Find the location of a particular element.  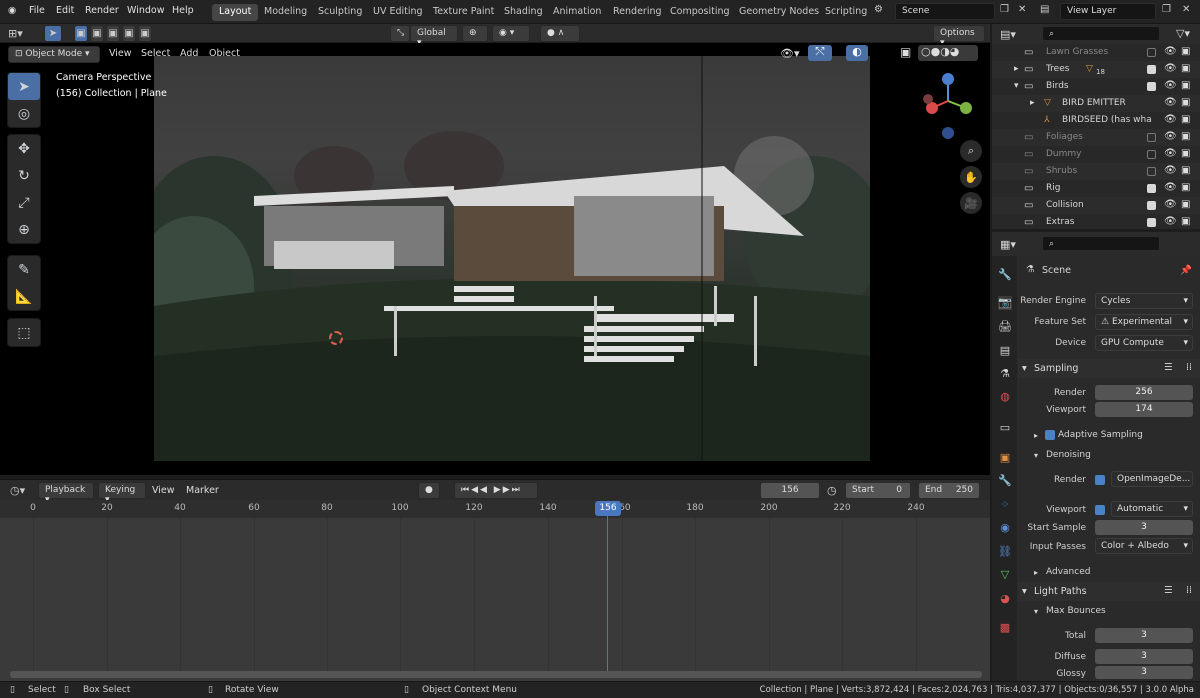

zoom-icon: ⌕ is located at coordinates (971, 151).